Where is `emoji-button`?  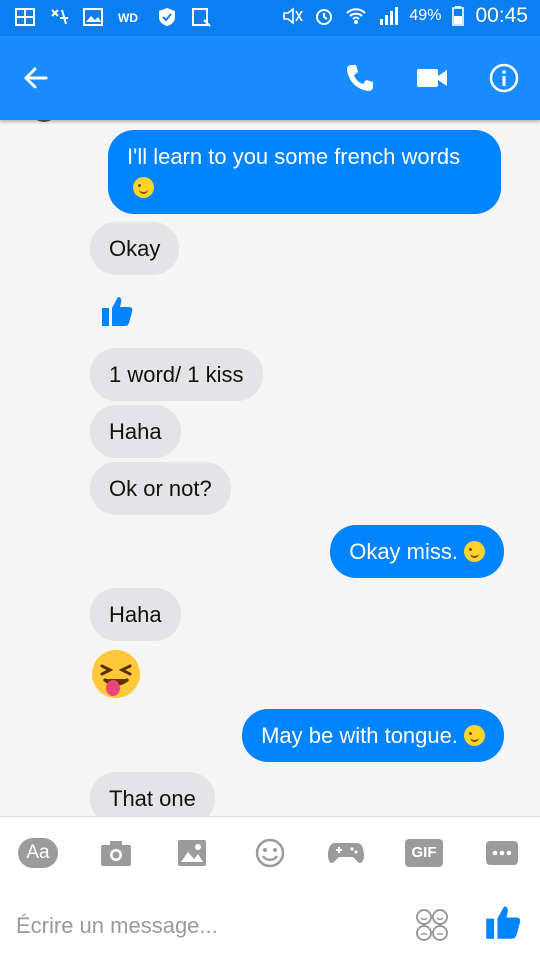
emoji-button is located at coordinates (270, 853).